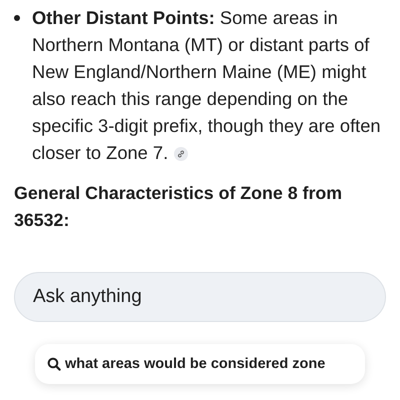 Image resolution: width=400 pixels, height=400 pixels. What do you see at coordinates (54, 364) in the screenshot?
I see `search-icon` at bounding box center [54, 364].